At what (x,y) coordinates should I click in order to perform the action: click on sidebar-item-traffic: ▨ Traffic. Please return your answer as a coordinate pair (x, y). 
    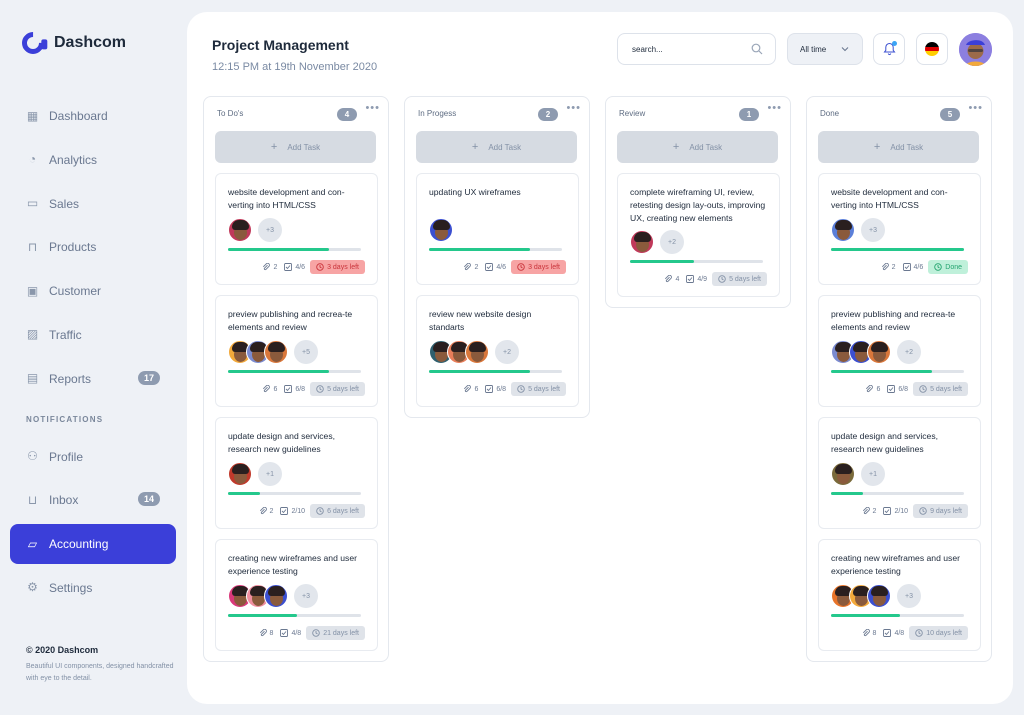
    Looking at the image, I should click on (93, 335).